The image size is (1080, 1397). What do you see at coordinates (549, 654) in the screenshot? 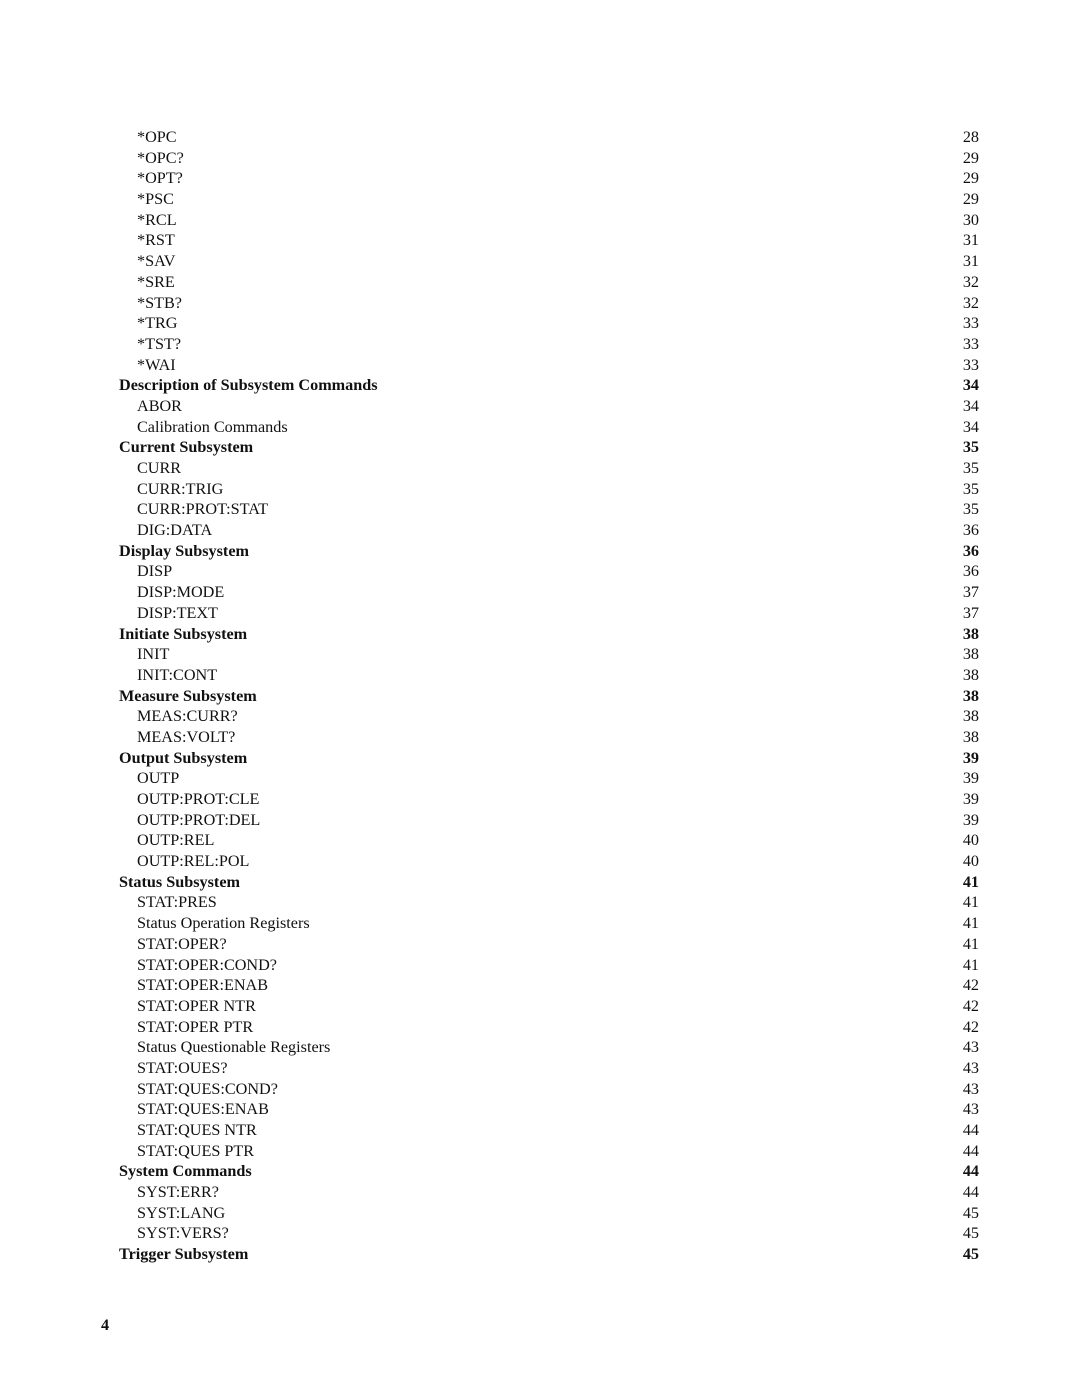
I see `toc-entry: INIT 38` at bounding box center [549, 654].